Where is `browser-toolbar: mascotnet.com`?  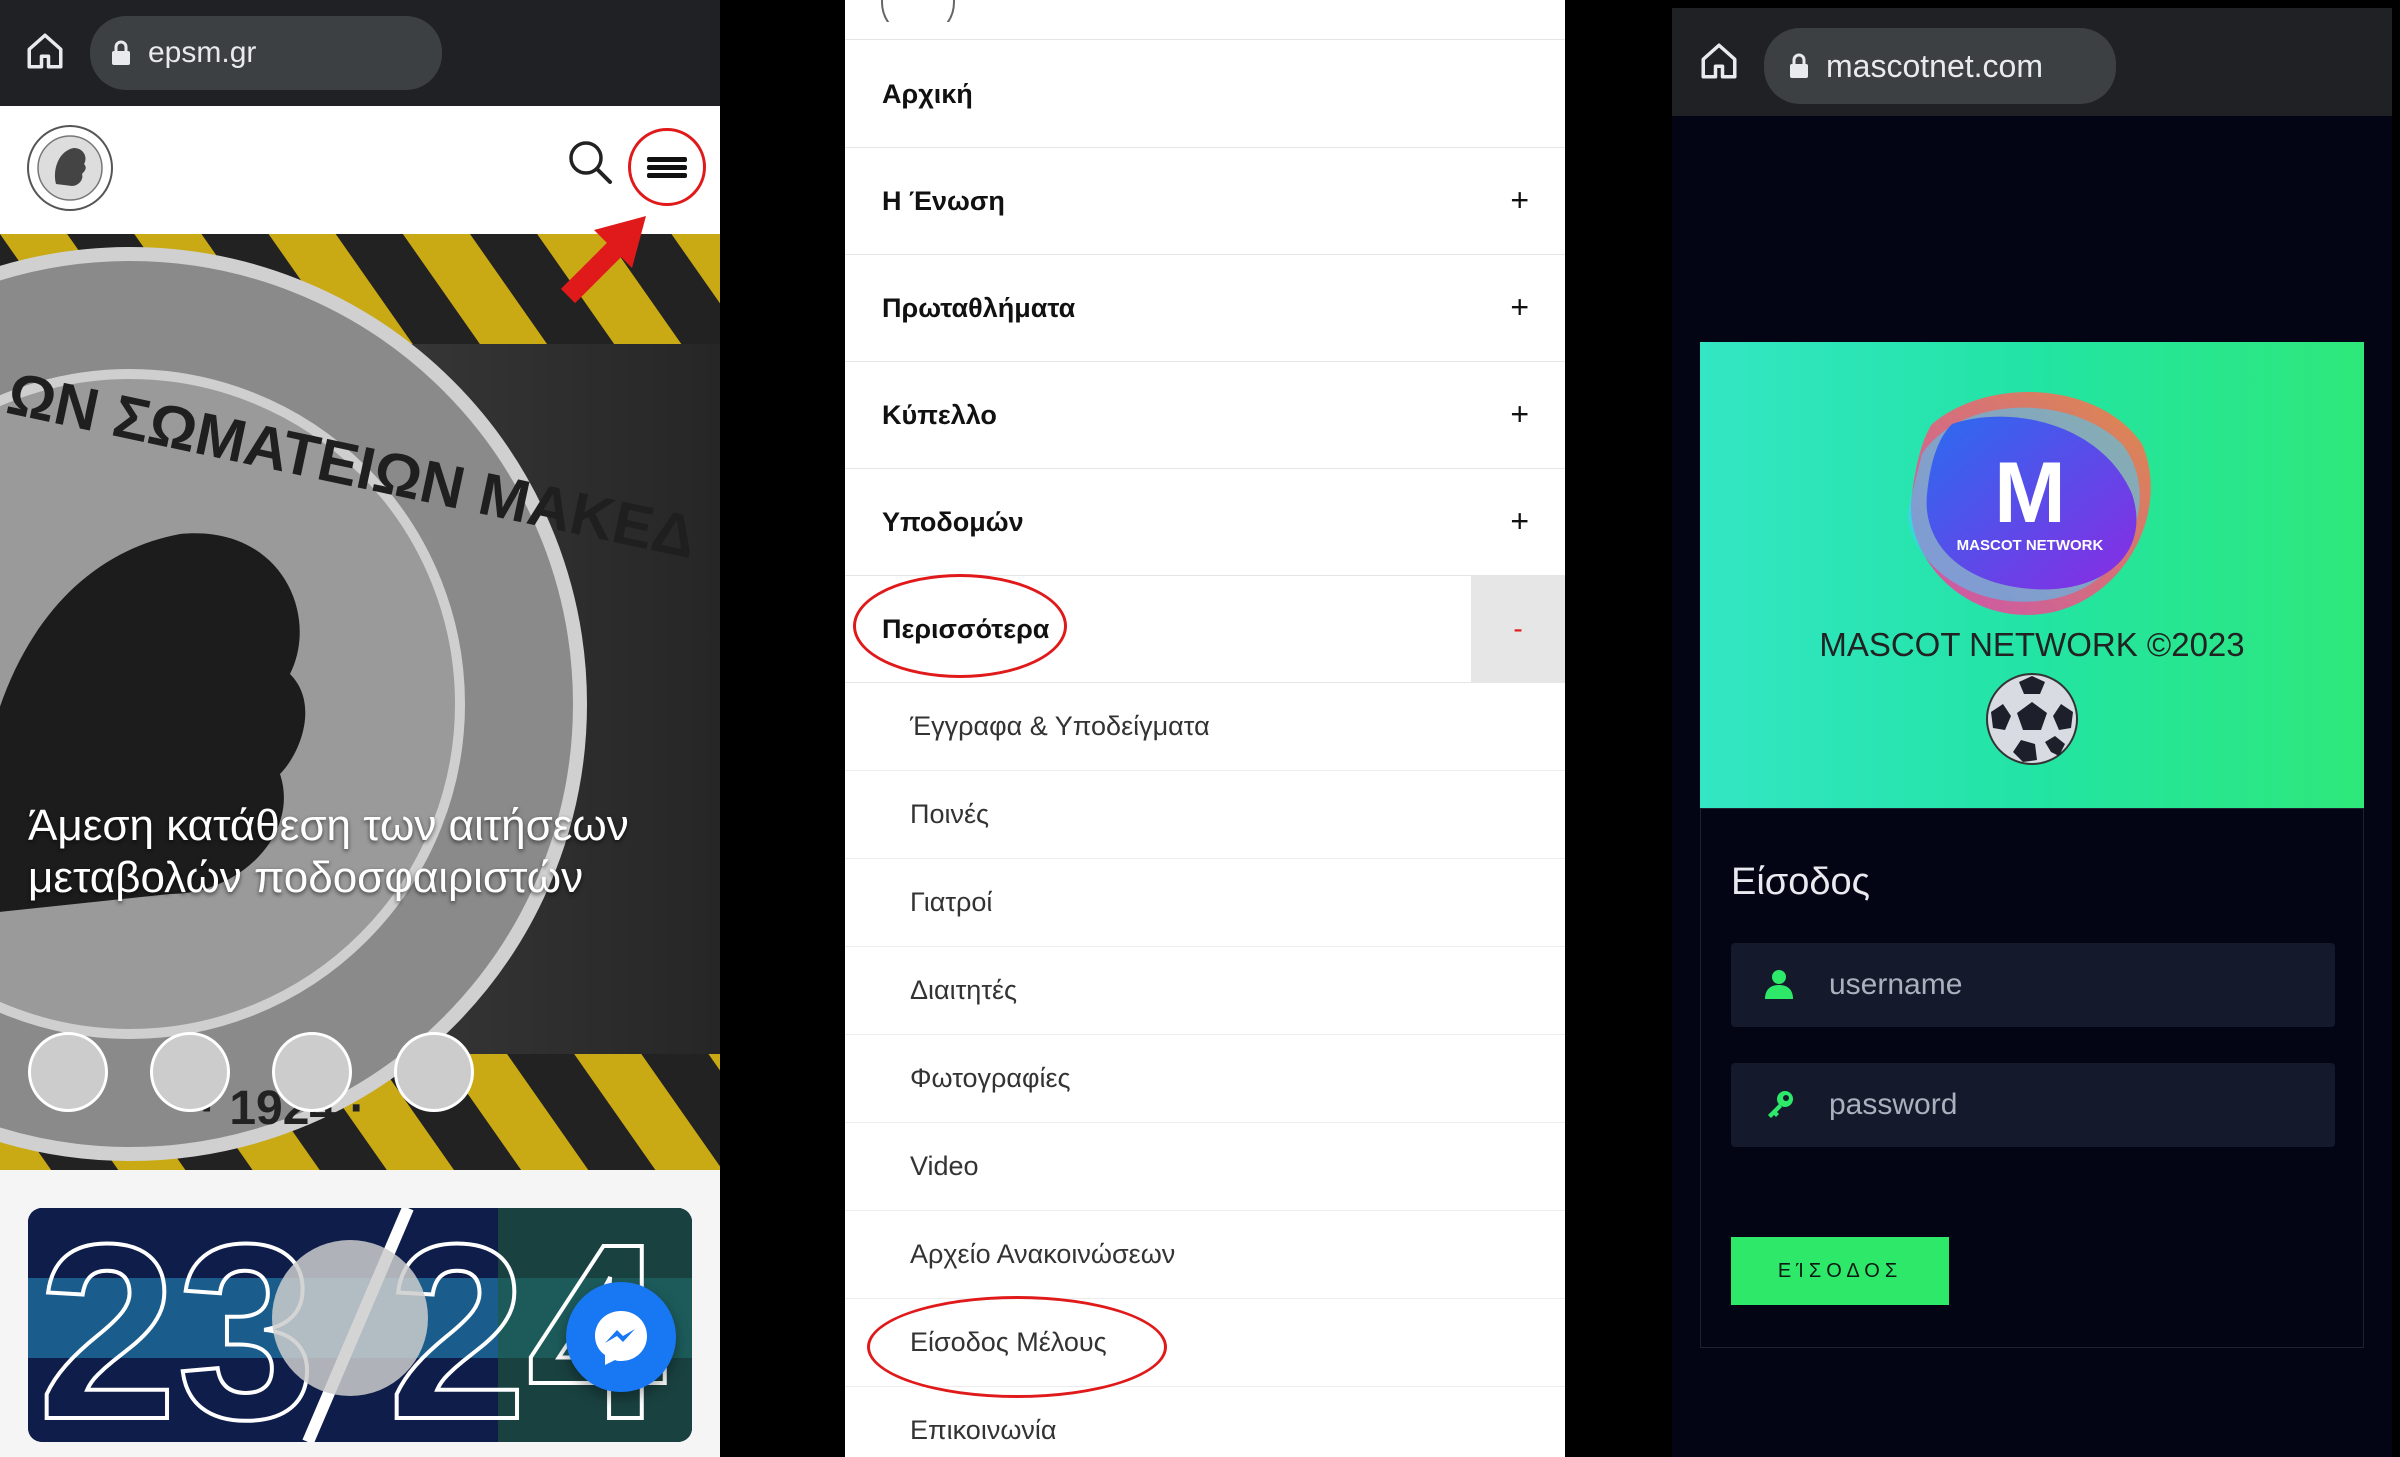 browser-toolbar: mascotnet.com is located at coordinates (2032, 62).